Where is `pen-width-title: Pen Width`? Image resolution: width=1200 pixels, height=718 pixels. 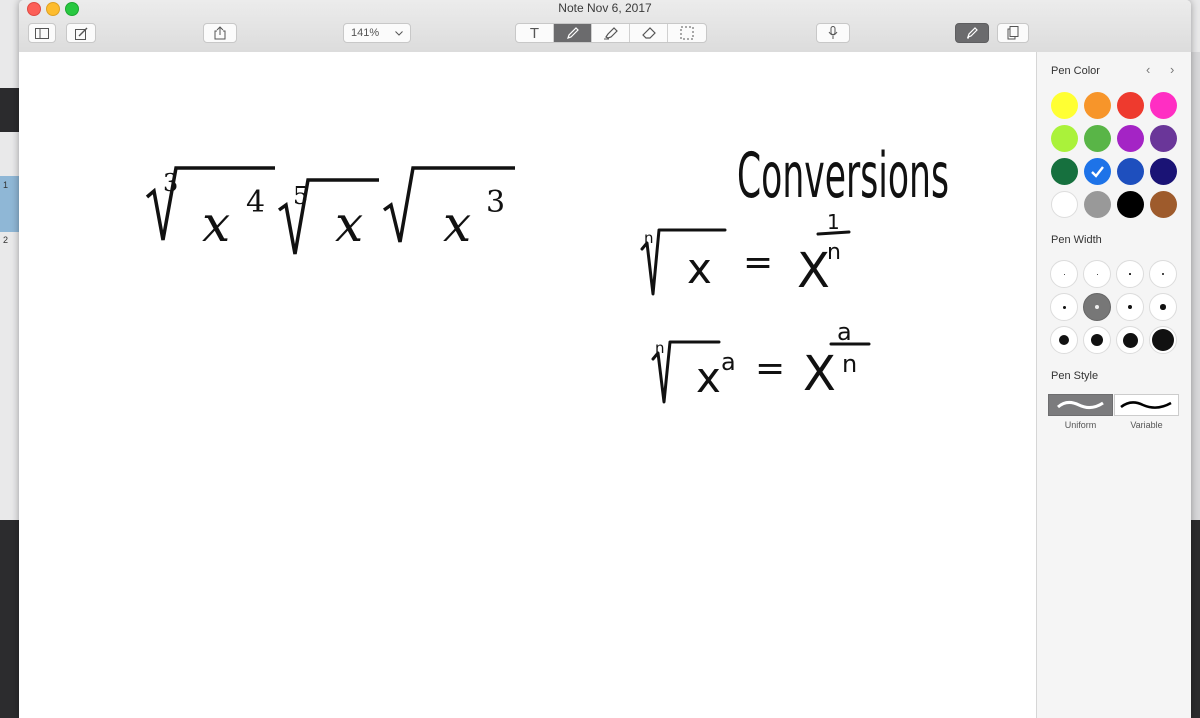
pen-width-title: Pen Width is located at coordinates (1076, 240).